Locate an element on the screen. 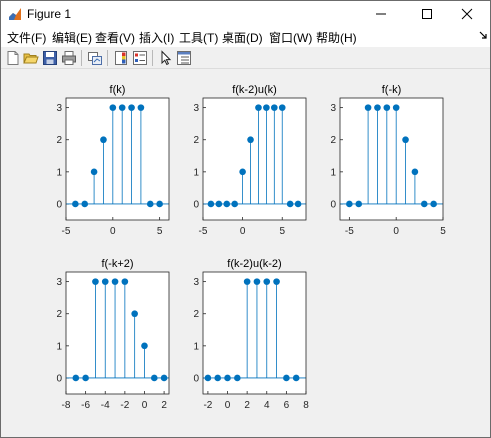  minimize-icon is located at coordinates (381, 14).